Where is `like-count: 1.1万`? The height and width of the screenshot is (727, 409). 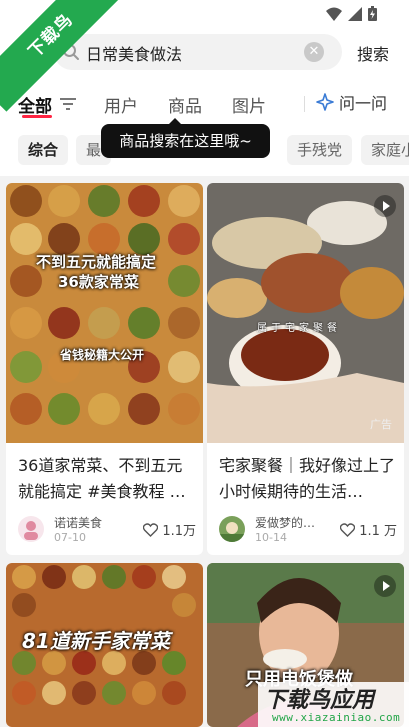
like-count: 1.1万 is located at coordinates (179, 531).